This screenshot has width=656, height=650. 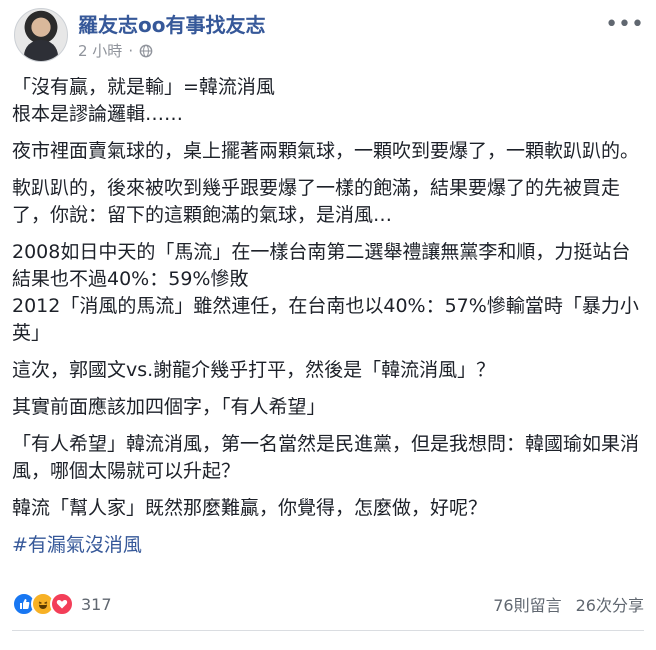 What do you see at coordinates (527, 604) in the screenshot?
I see `comments-count: 76則留言` at bounding box center [527, 604].